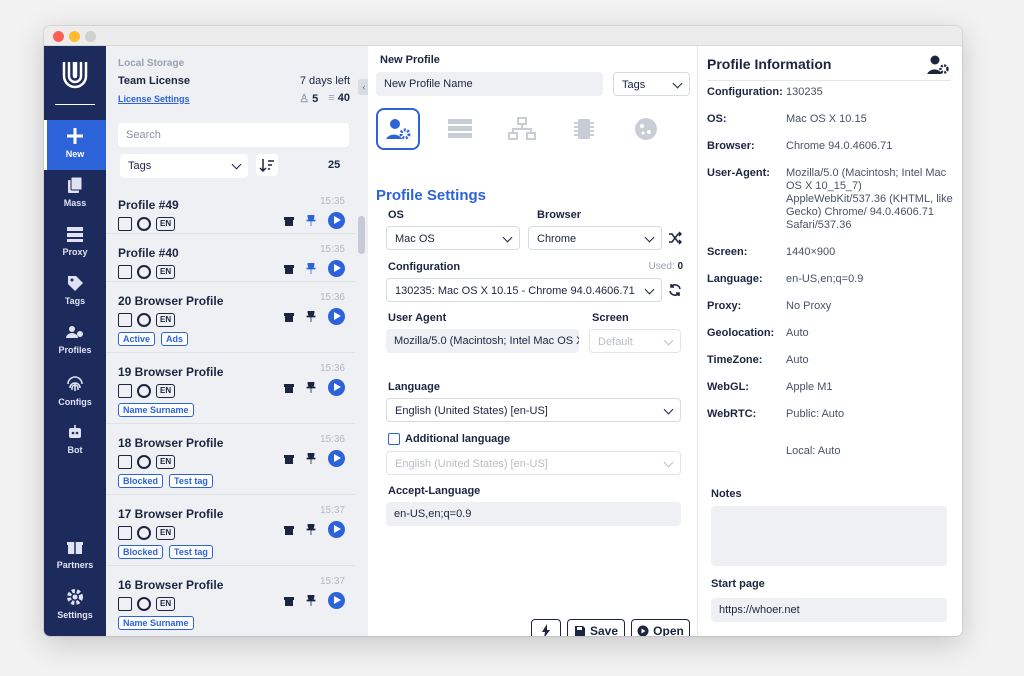 Image resolution: width=1024 pixels, height=676 pixels. I want to click on nav-label: Partners, so click(75, 565).